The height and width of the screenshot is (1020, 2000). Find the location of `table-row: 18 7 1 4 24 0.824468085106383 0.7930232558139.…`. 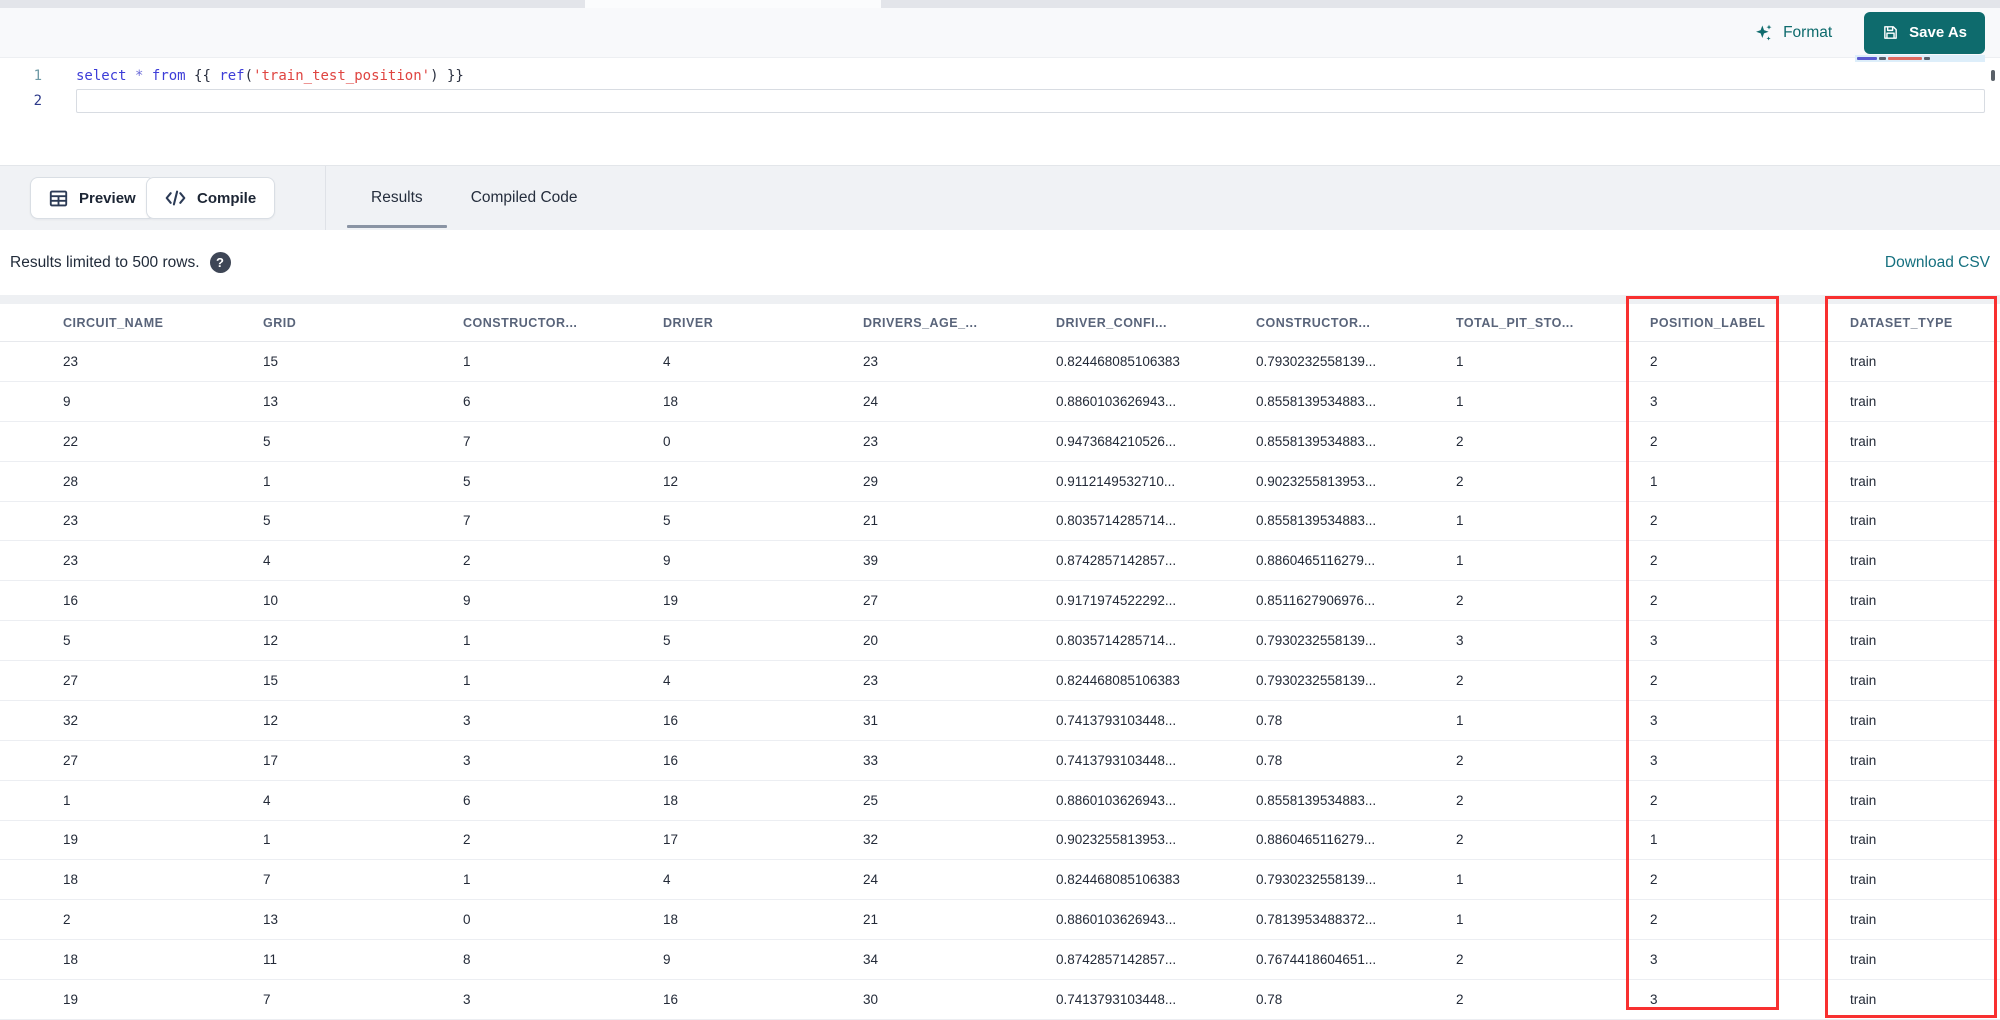

table-row: 18 7 1 4 24 0.824468085106383 0.7930232558139.… is located at coordinates (1000, 880).